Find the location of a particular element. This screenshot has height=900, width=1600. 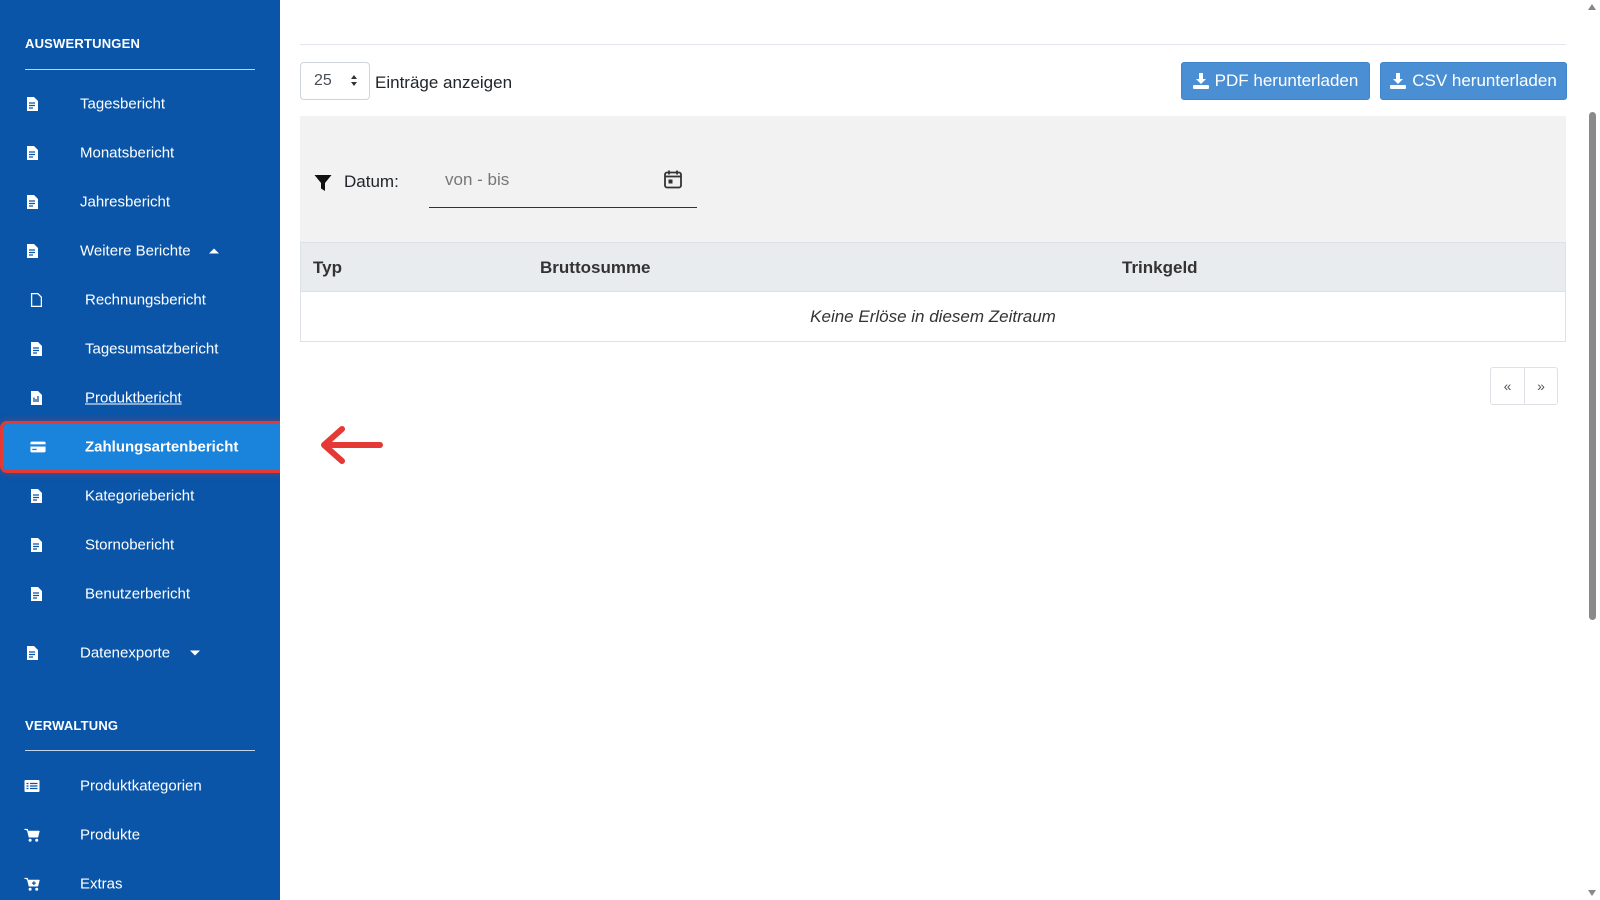

filter-panel: Datum: von - bis is located at coordinates (933, 179).